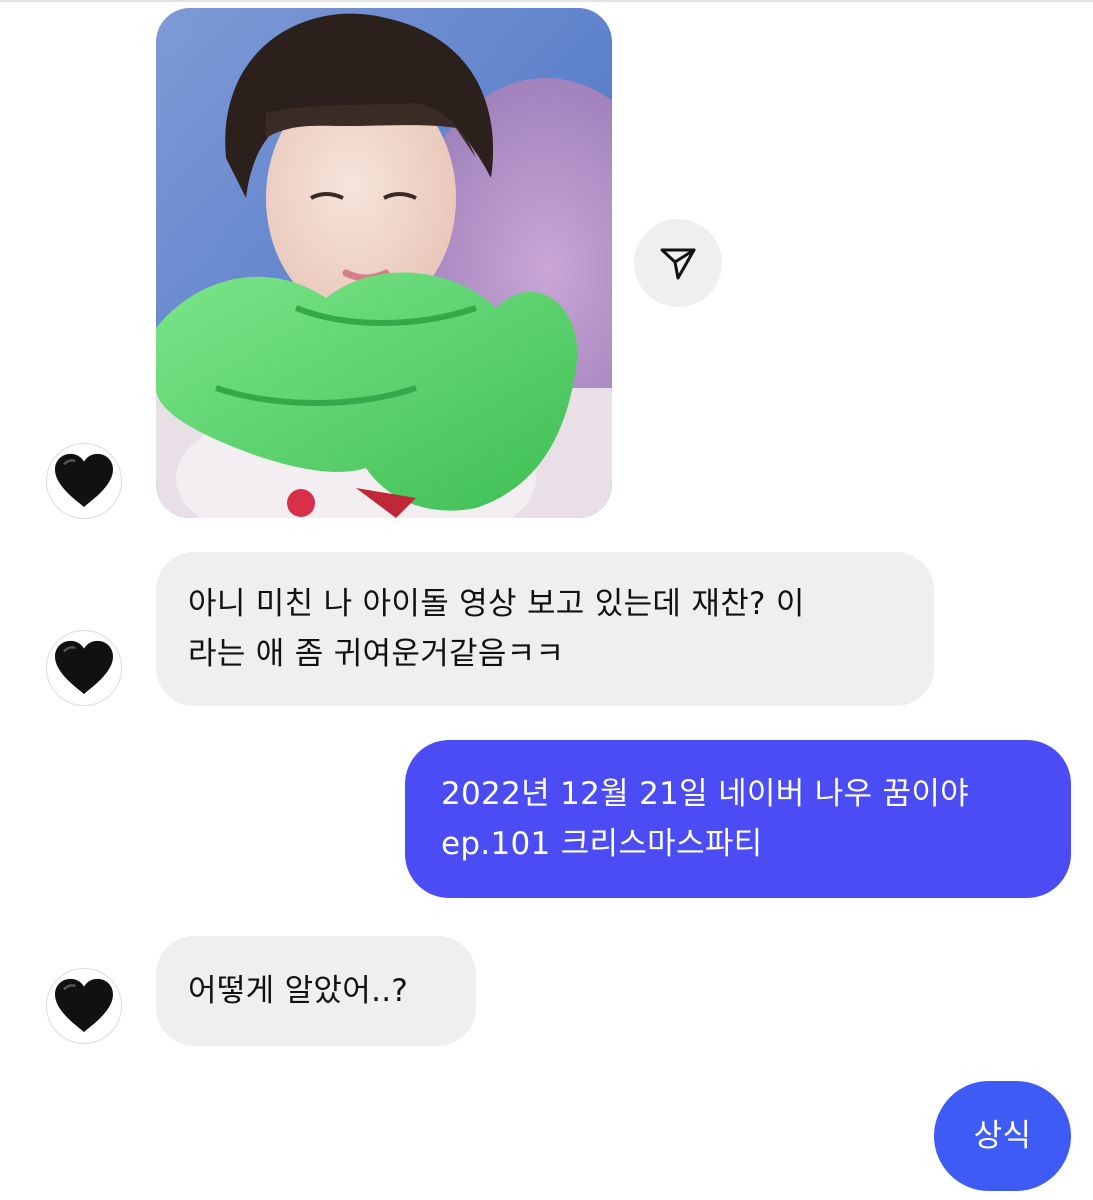  I want to click on outgoing-message-bubble: 2022년 12월 21일 네이버 나우 꿈이야 ep.101 크리스마스파티, so click(738, 819).